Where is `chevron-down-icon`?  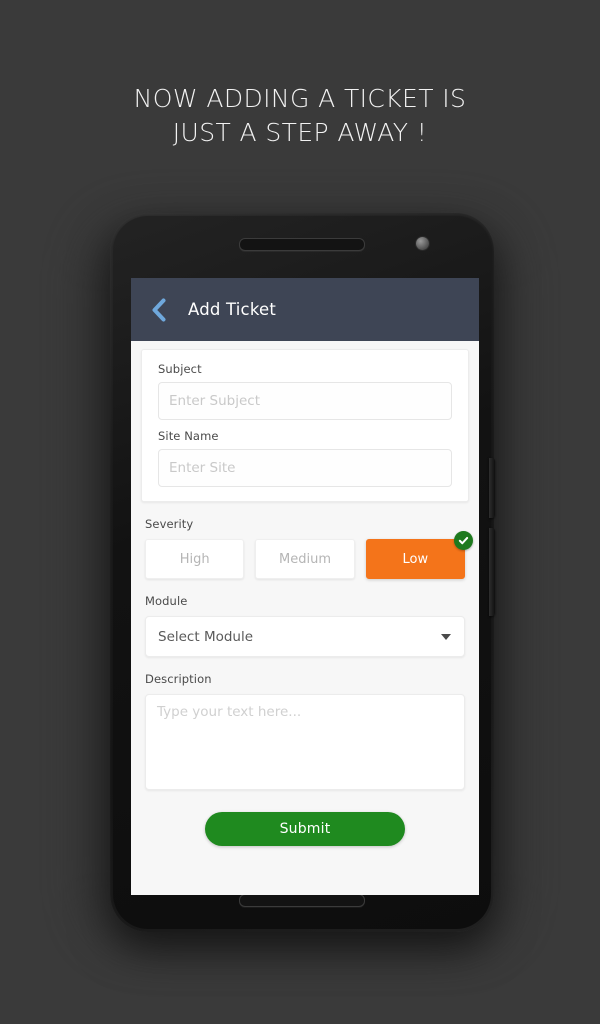
chevron-down-icon is located at coordinates (446, 636).